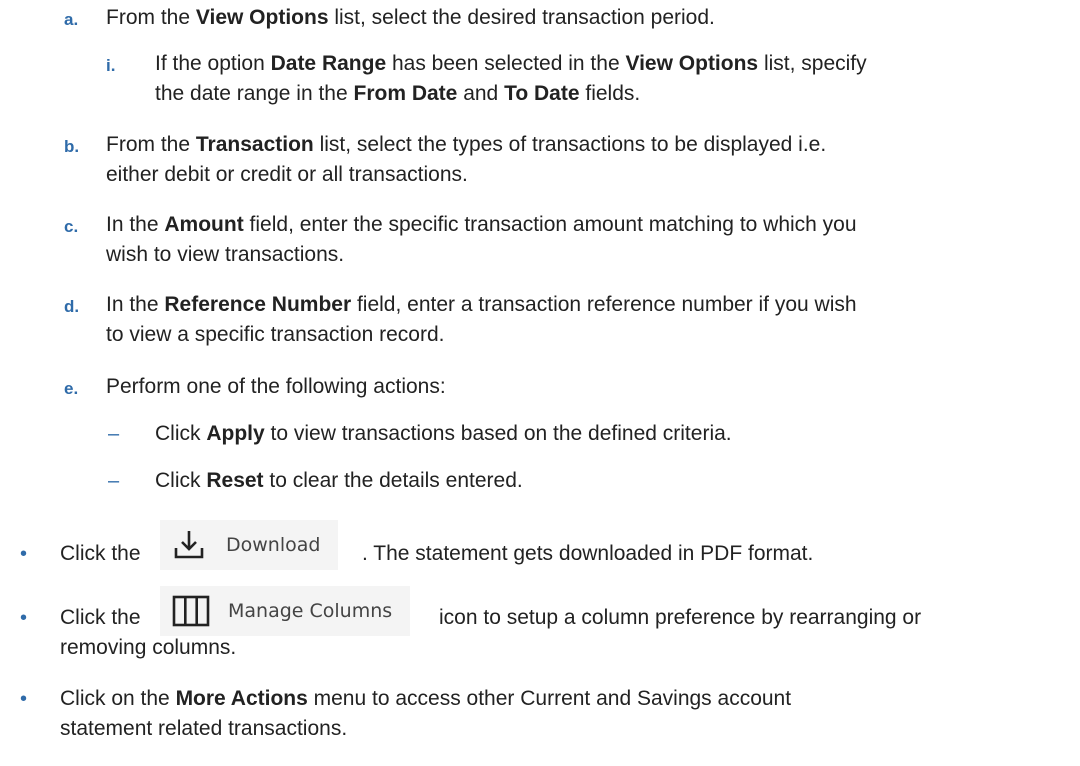 The height and width of the screenshot is (766, 1080). Describe the element at coordinates (405, 93) in the screenshot. I see `from-date-term: From Date` at that location.